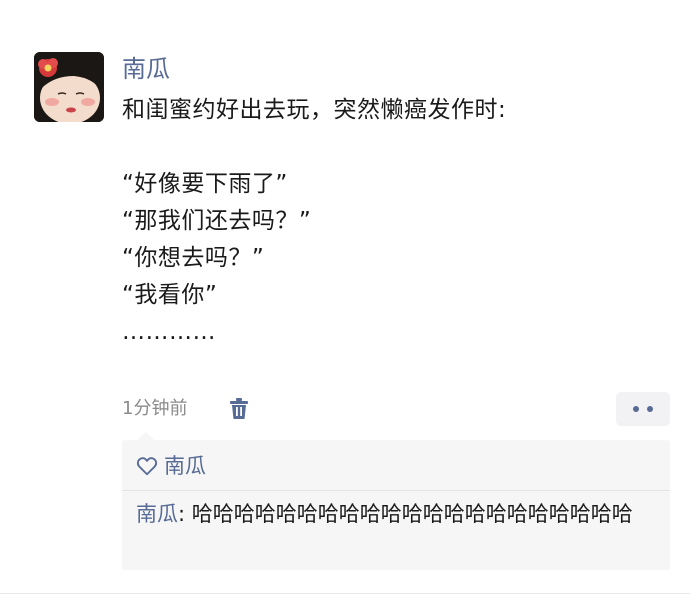 The height and width of the screenshot is (594, 690). What do you see at coordinates (193, 258) in the screenshot?
I see `post-line: “你想去吗？”` at bounding box center [193, 258].